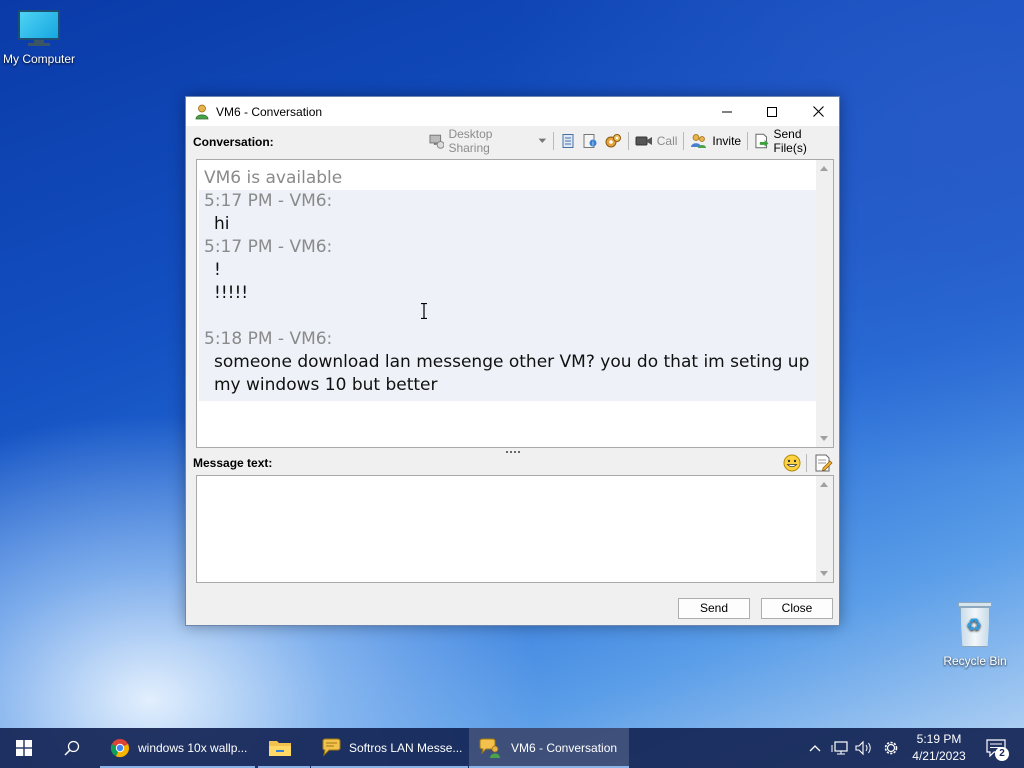  Describe the element at coordinates (424, 311) in the screenshot. I see `text-cursor-icon` at that location.